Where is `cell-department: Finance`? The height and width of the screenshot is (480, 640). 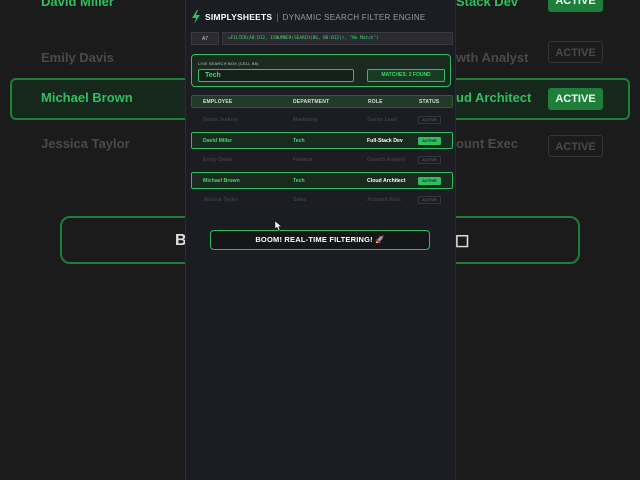
cell-department: Finance is located at coordinates (303, 160).